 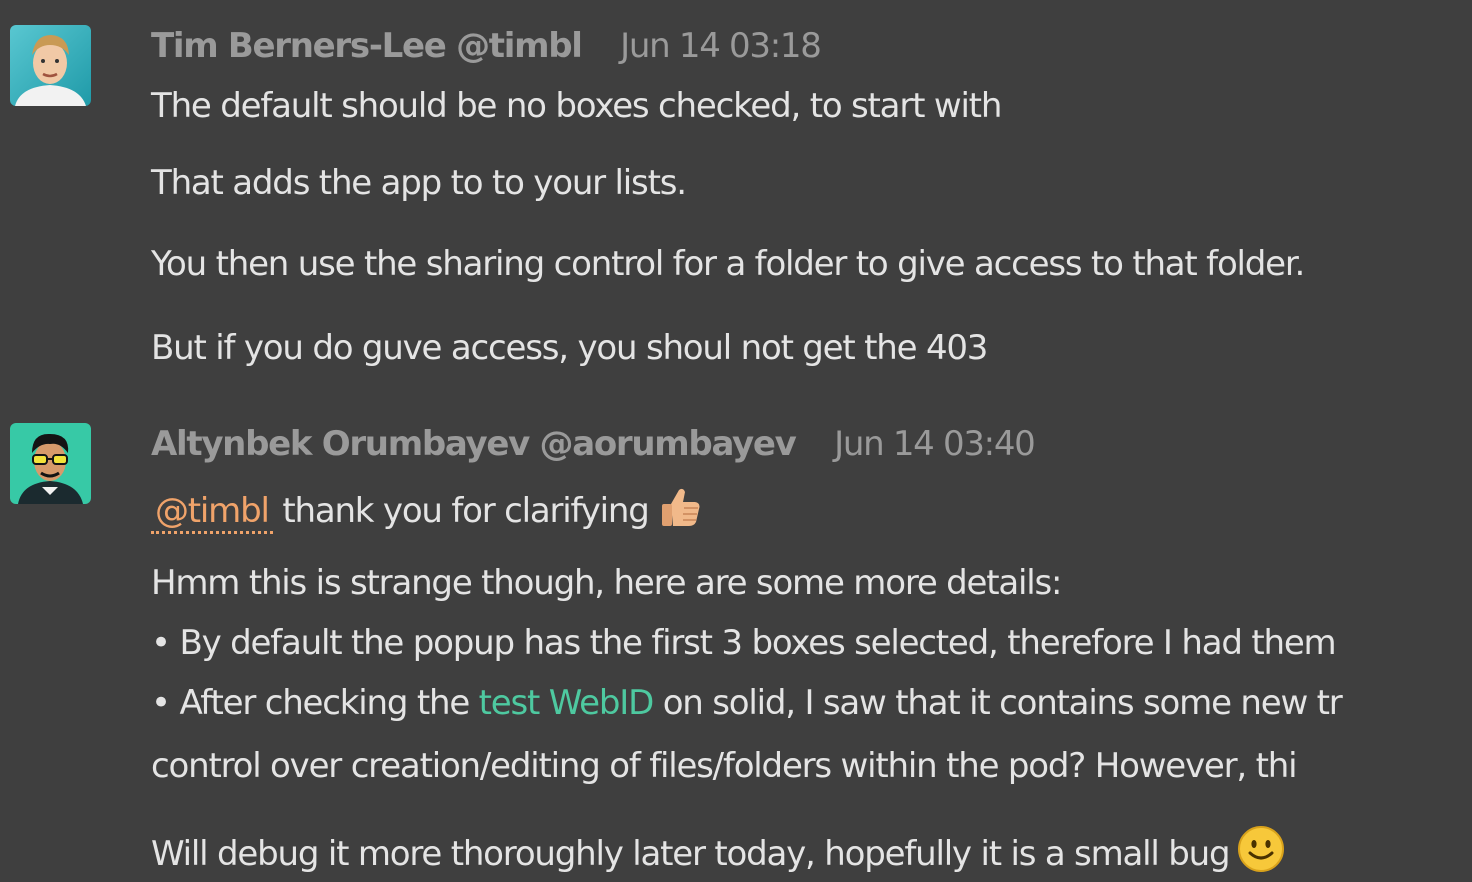 I want to click on author-handle: @aorumbayev, so click(x=668, y=444).